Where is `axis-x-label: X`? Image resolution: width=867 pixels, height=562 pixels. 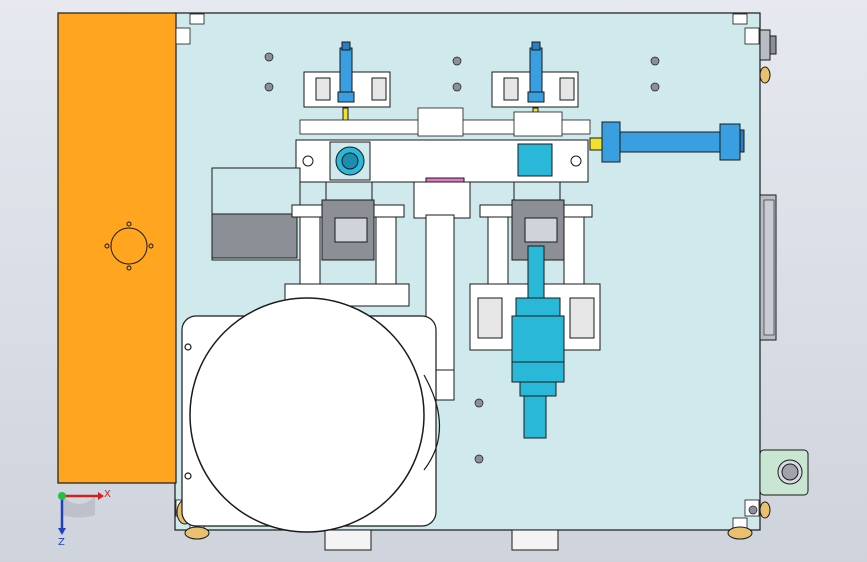
axis-x-label: X is located at coordinates (107, 494).